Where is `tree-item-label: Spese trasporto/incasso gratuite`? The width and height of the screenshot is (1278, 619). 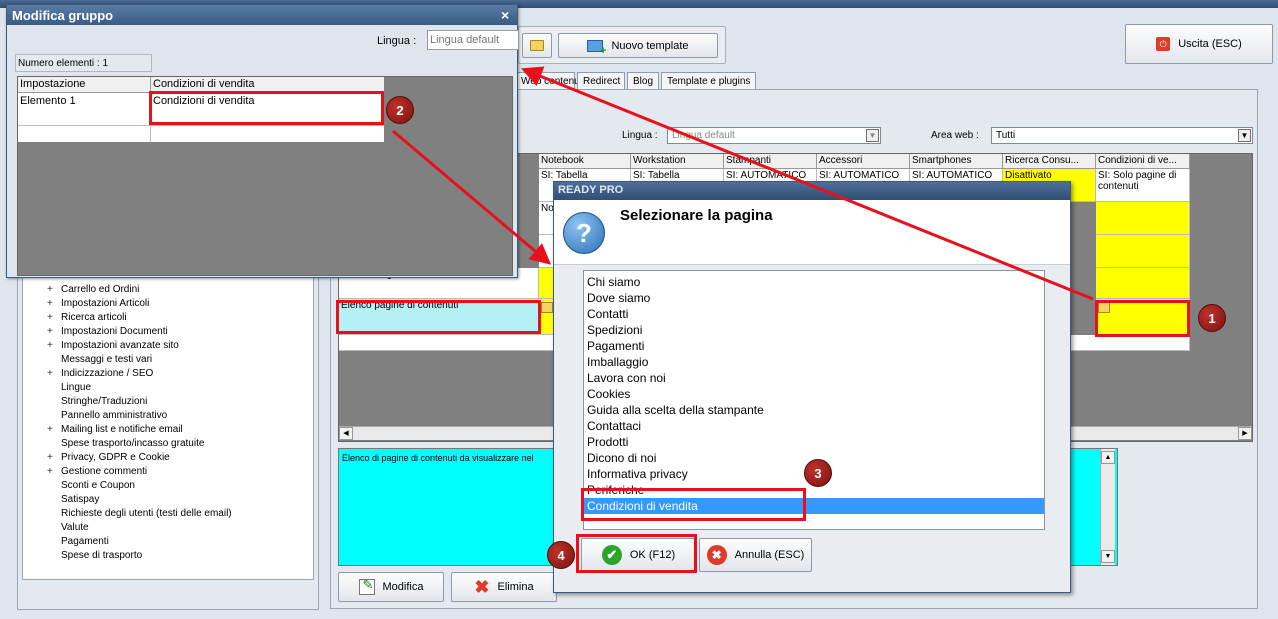
tree-item-label: Spese trasporto/incasso gratuite is located at coordinates (133, 443).